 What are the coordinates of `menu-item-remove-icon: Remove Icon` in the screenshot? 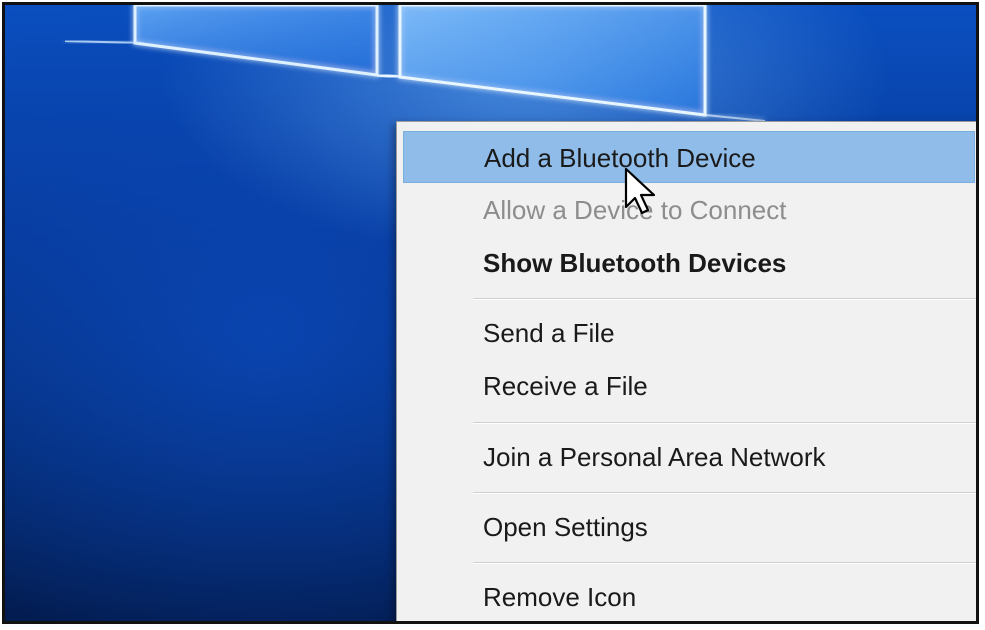 It's located at (689, 596).